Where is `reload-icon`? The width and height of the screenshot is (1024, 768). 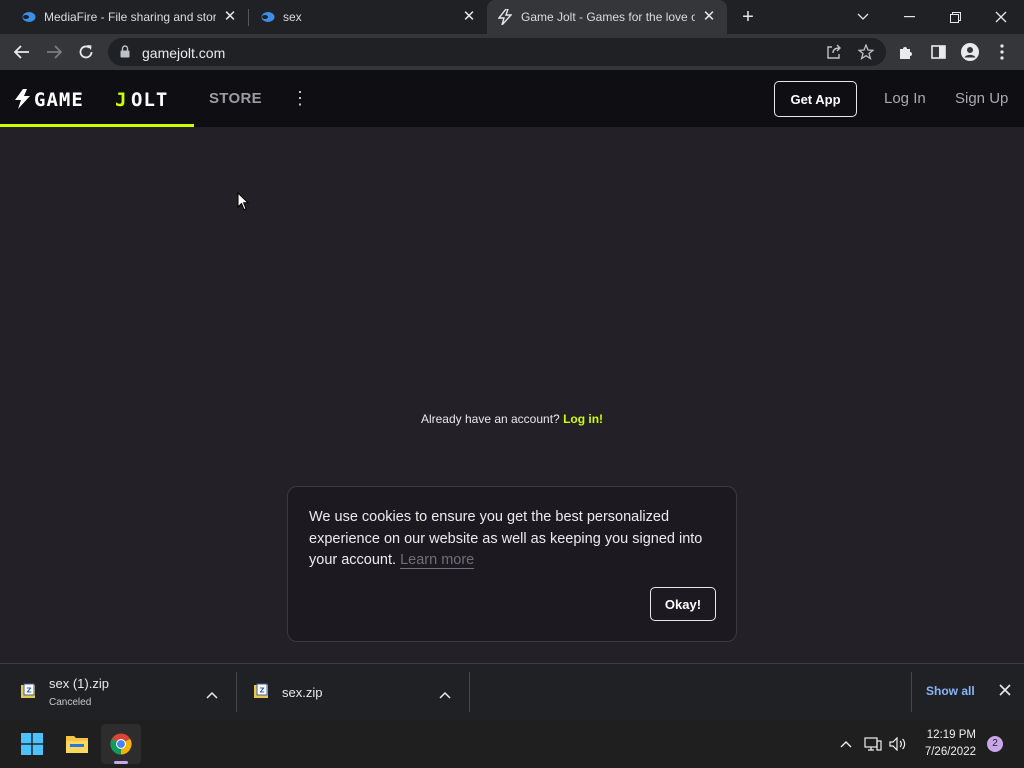
reload-icon is located at coordinates (86, 52).